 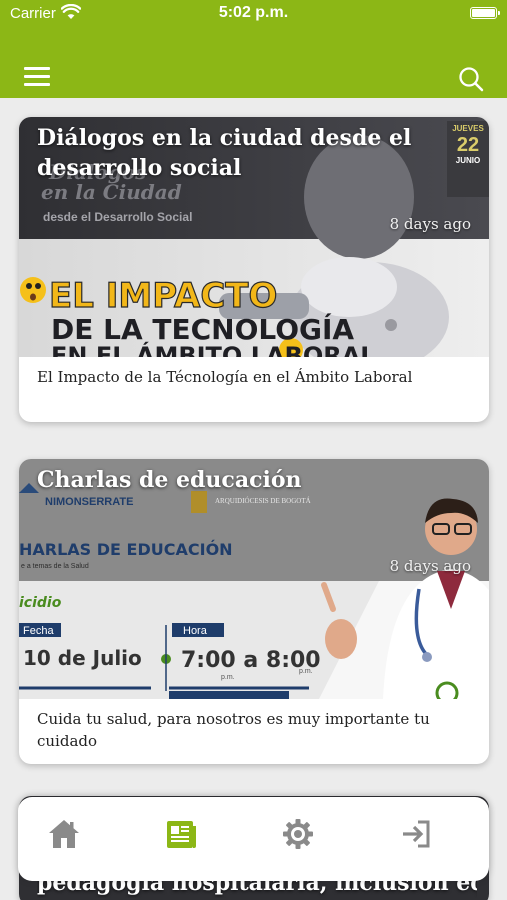 I want to click on image-fecha-value: 10 de Julio, so click(x=82, y=658).